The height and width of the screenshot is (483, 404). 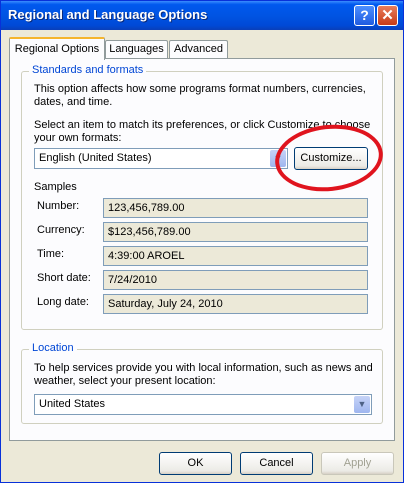 I want to click on sample-label-long-date: Long date:, so click(x=63, y=302).